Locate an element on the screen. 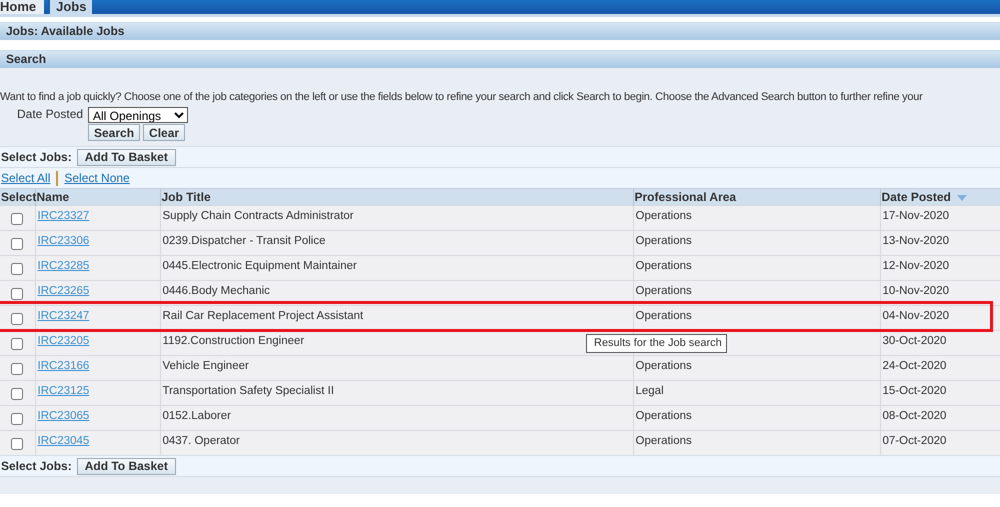 The height and width of the screenshot is (507, 1000). date-cell: 04-Nov-2020 is located at coordinates (940, 318).